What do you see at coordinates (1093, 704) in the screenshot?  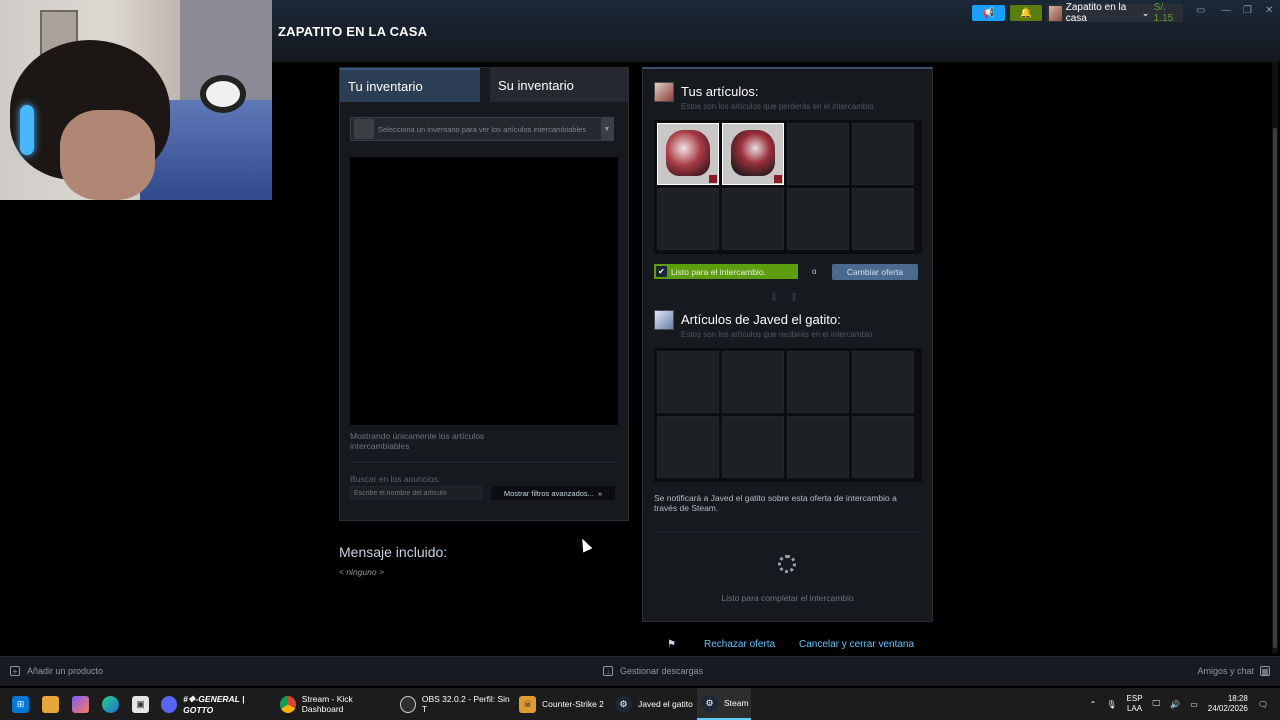 I see `chevron-up-icon: ⌃` at bounding box center [1093, 704].